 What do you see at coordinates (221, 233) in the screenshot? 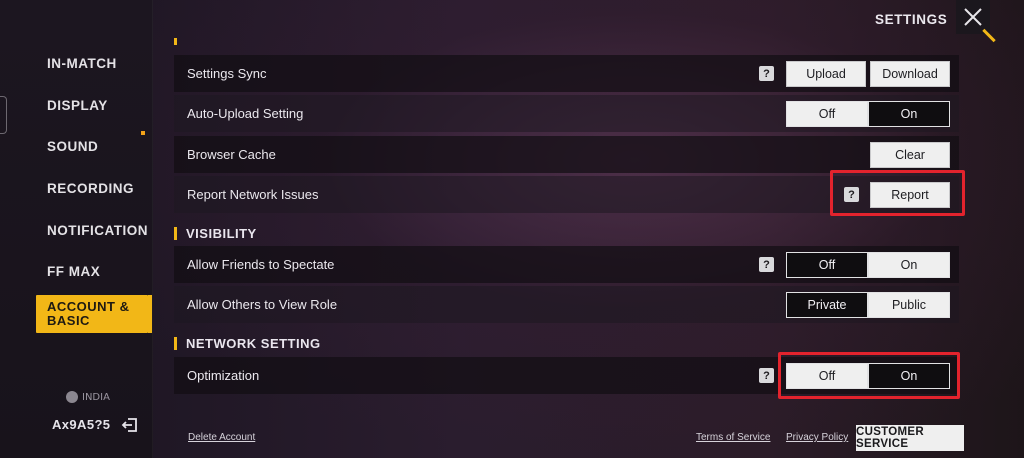
I see `section-visibility-title: VISIBILITY` at bounding box center [221, 233].